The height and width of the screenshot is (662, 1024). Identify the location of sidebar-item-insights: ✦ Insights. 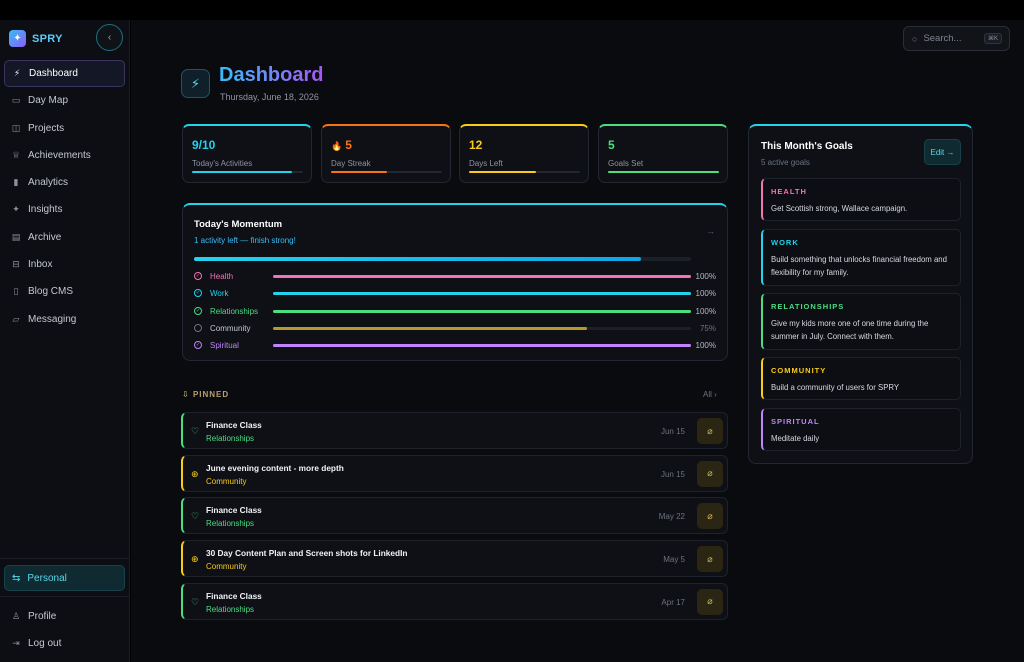
(64, 209).